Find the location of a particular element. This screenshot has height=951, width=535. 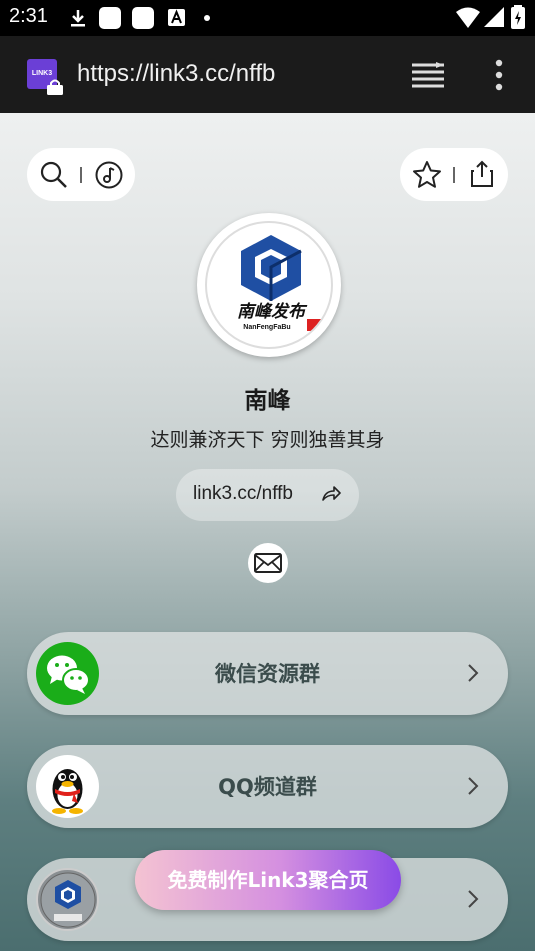

profile-link-text: link3.cc/nffb is located at coordinates (243, 493).